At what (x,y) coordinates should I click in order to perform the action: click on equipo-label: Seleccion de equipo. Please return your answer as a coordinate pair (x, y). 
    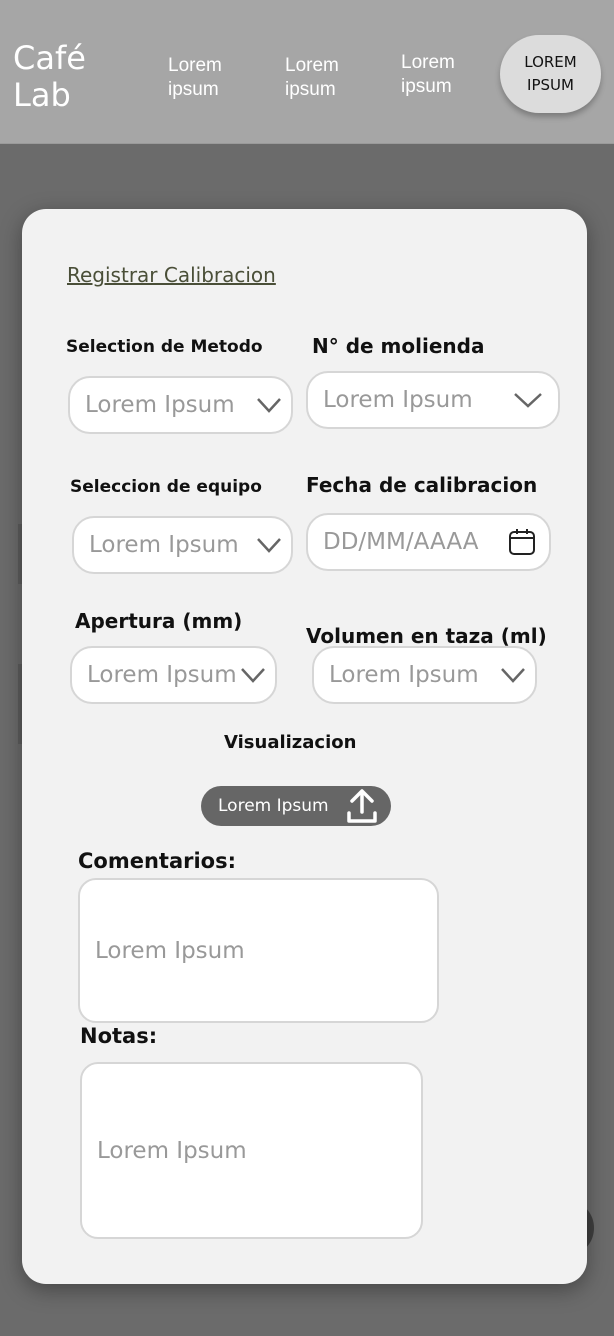
    Looking at the image, I should click on (166, 487).